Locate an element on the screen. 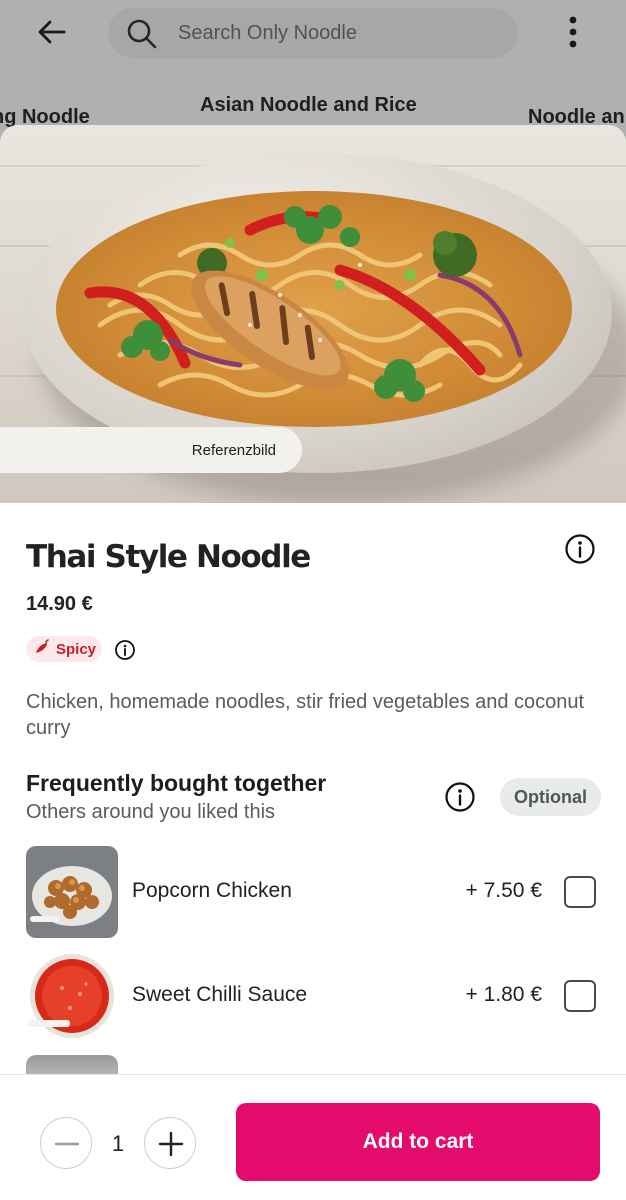  add-to-cart-label: Add to cart is located at coordinates (418, 1141).